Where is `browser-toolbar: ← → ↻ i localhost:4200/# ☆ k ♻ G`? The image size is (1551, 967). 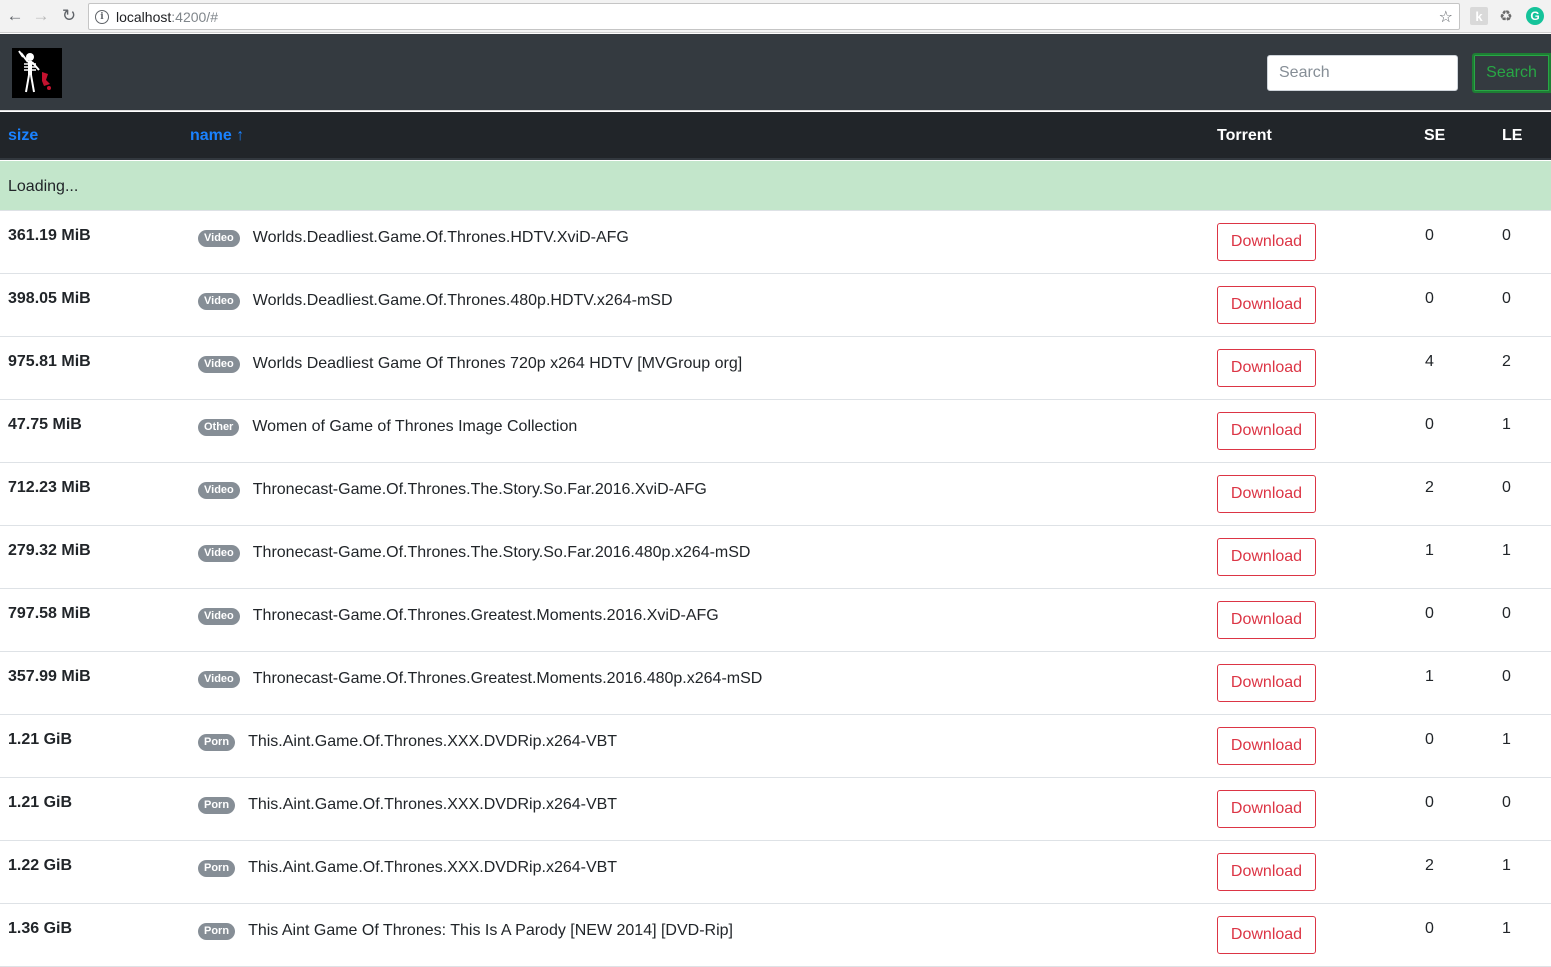
browser-toolbar: ← → ↻ i localhost:4200/# ☆ k ♻ G is located at coordinates (775, 16).